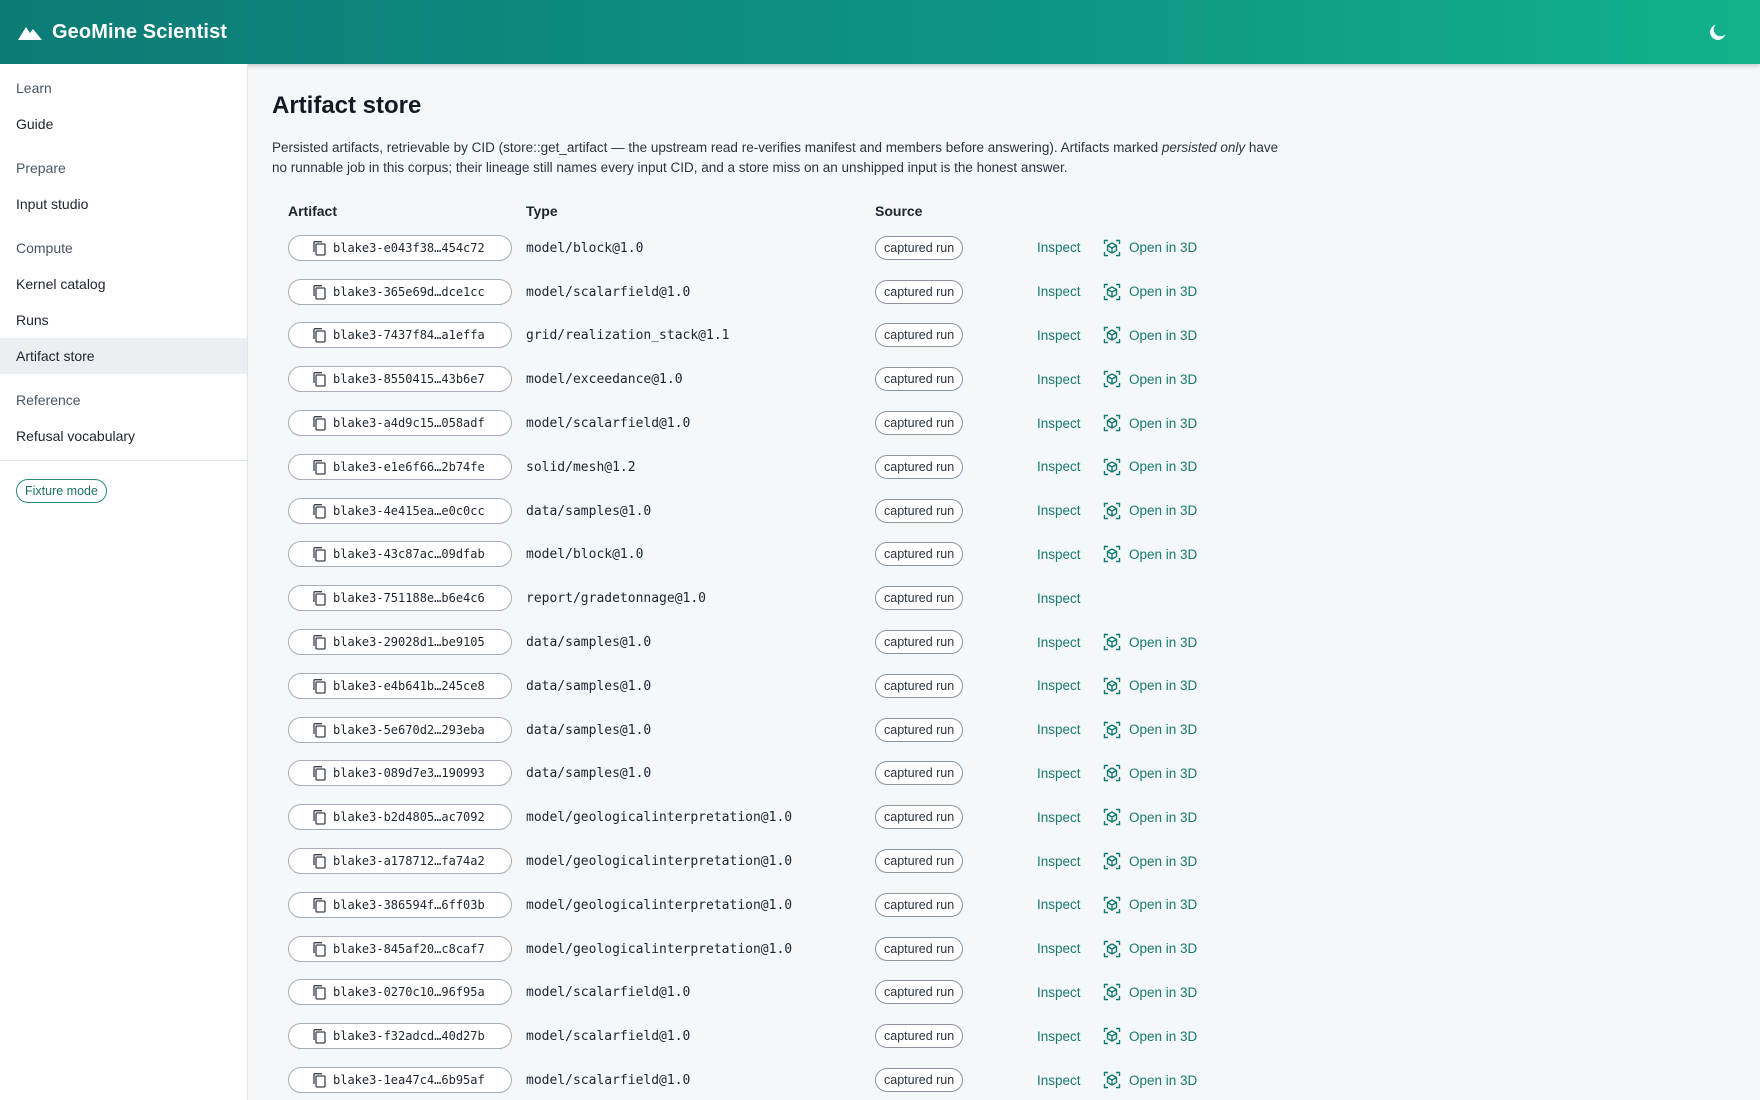  Describe the element at coordinates (919, 904) in the screenshot. I see `source-badge: captured run` at that location.